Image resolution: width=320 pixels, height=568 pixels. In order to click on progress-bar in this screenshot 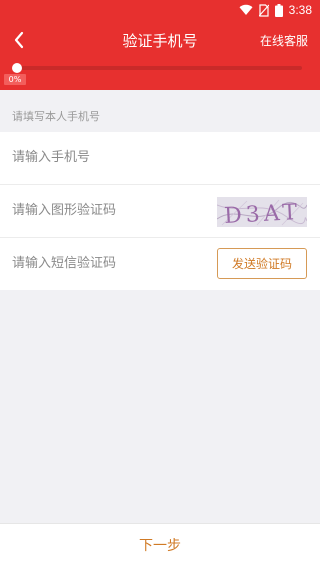, I will do `click(157, 68)`.